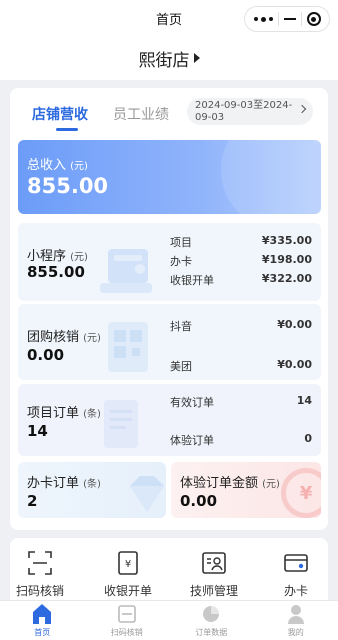 This screenshot has width=338, height=640. Describe the element at coordinates (289, 19) in the screenshot. I see `minimize-icon` at that location.